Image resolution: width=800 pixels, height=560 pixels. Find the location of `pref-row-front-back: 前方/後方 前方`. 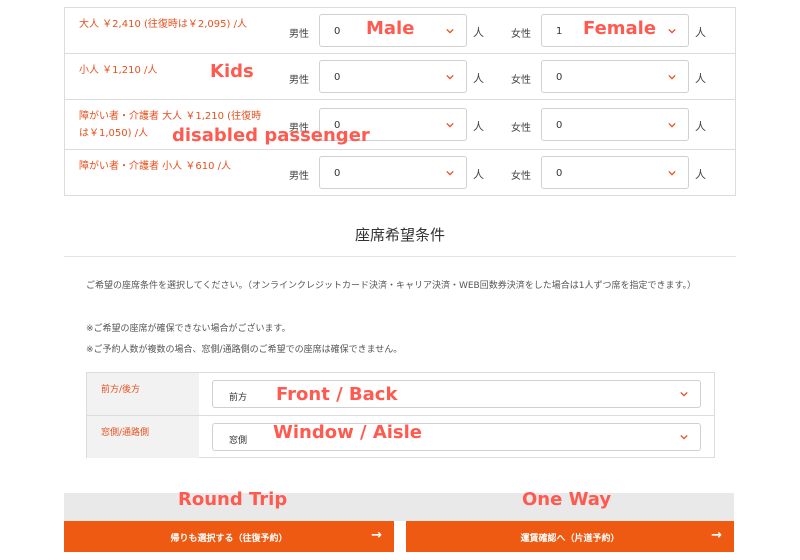

pref-row-front-back: 前方/後方 前方 is located at coordinates (400, 394).